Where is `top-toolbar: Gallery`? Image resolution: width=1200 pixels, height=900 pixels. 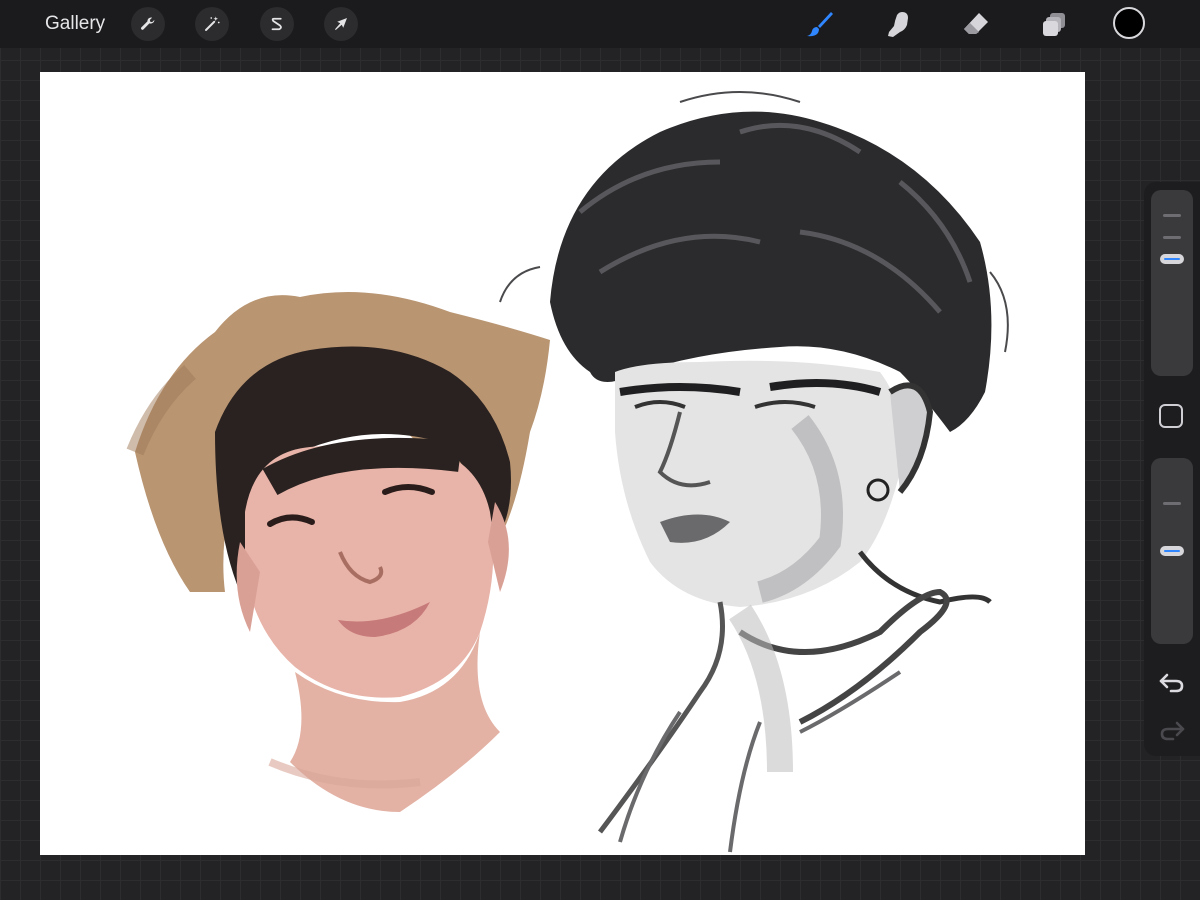
top-toolbar: Gallery is located at coordinates (600, 24).